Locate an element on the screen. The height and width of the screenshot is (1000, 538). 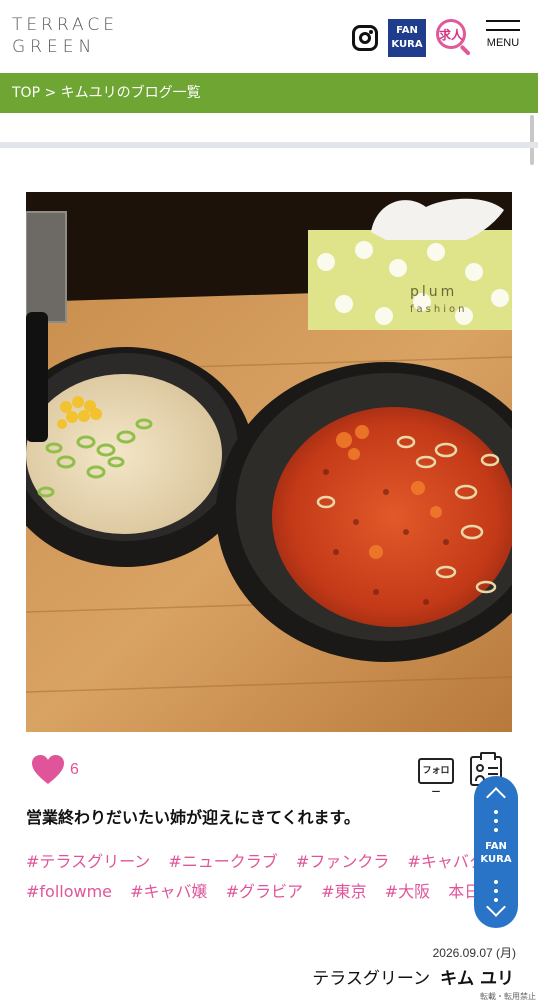
instagram-icon is located at coordinates (365, 38).